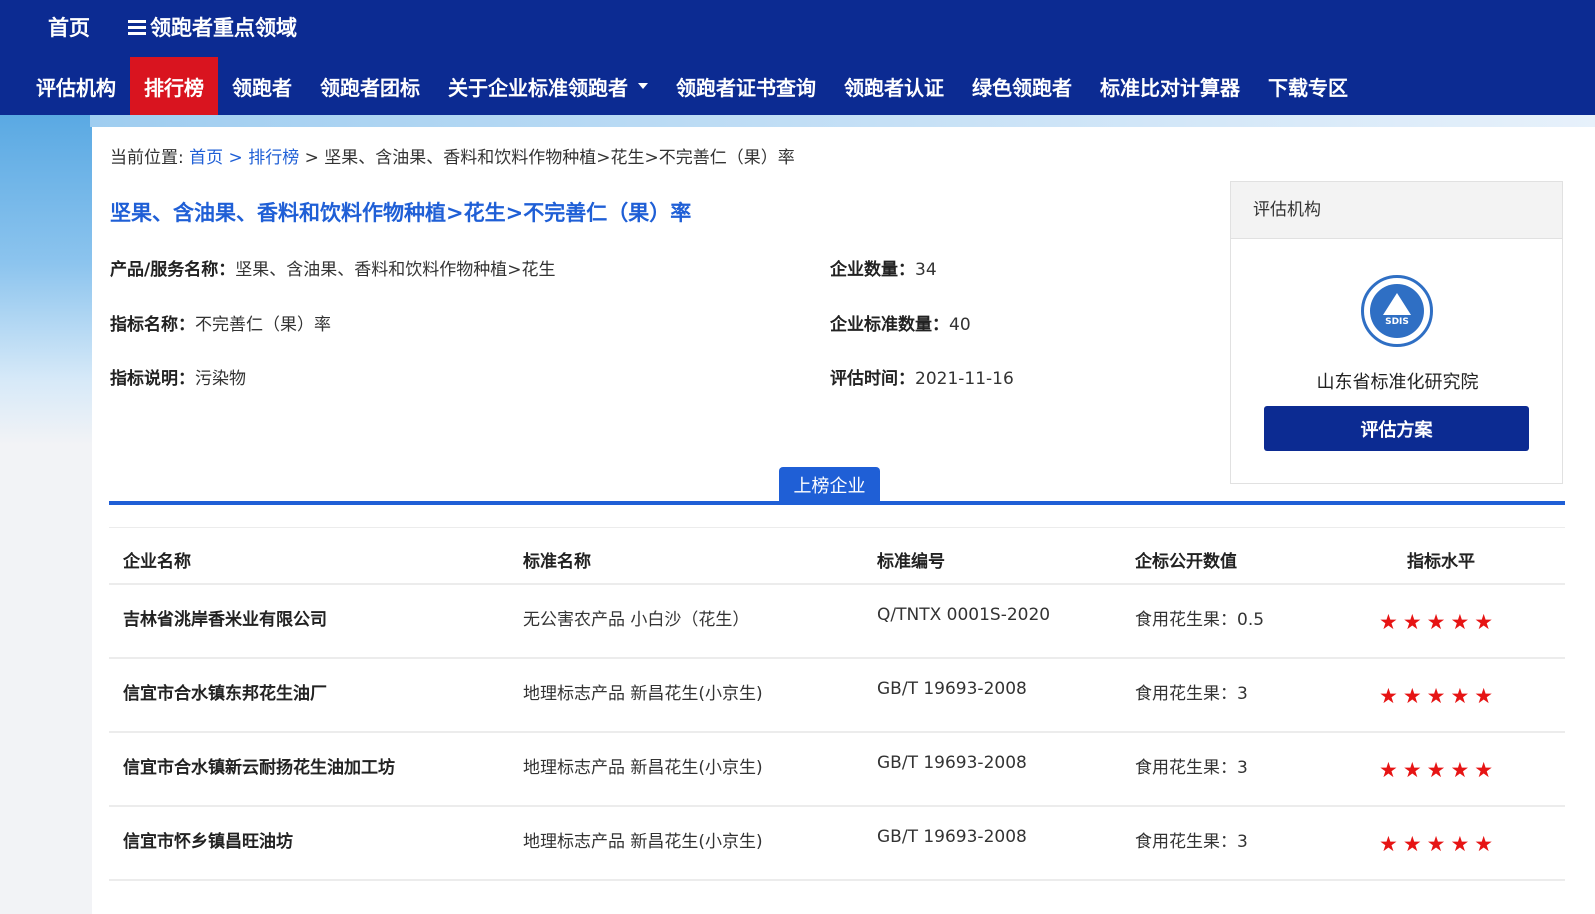 This screenshot has width=1595, height=914. Describe the element at coordinates (220, 379) in the screenshot. I see `description-value: 污染物` at that location.